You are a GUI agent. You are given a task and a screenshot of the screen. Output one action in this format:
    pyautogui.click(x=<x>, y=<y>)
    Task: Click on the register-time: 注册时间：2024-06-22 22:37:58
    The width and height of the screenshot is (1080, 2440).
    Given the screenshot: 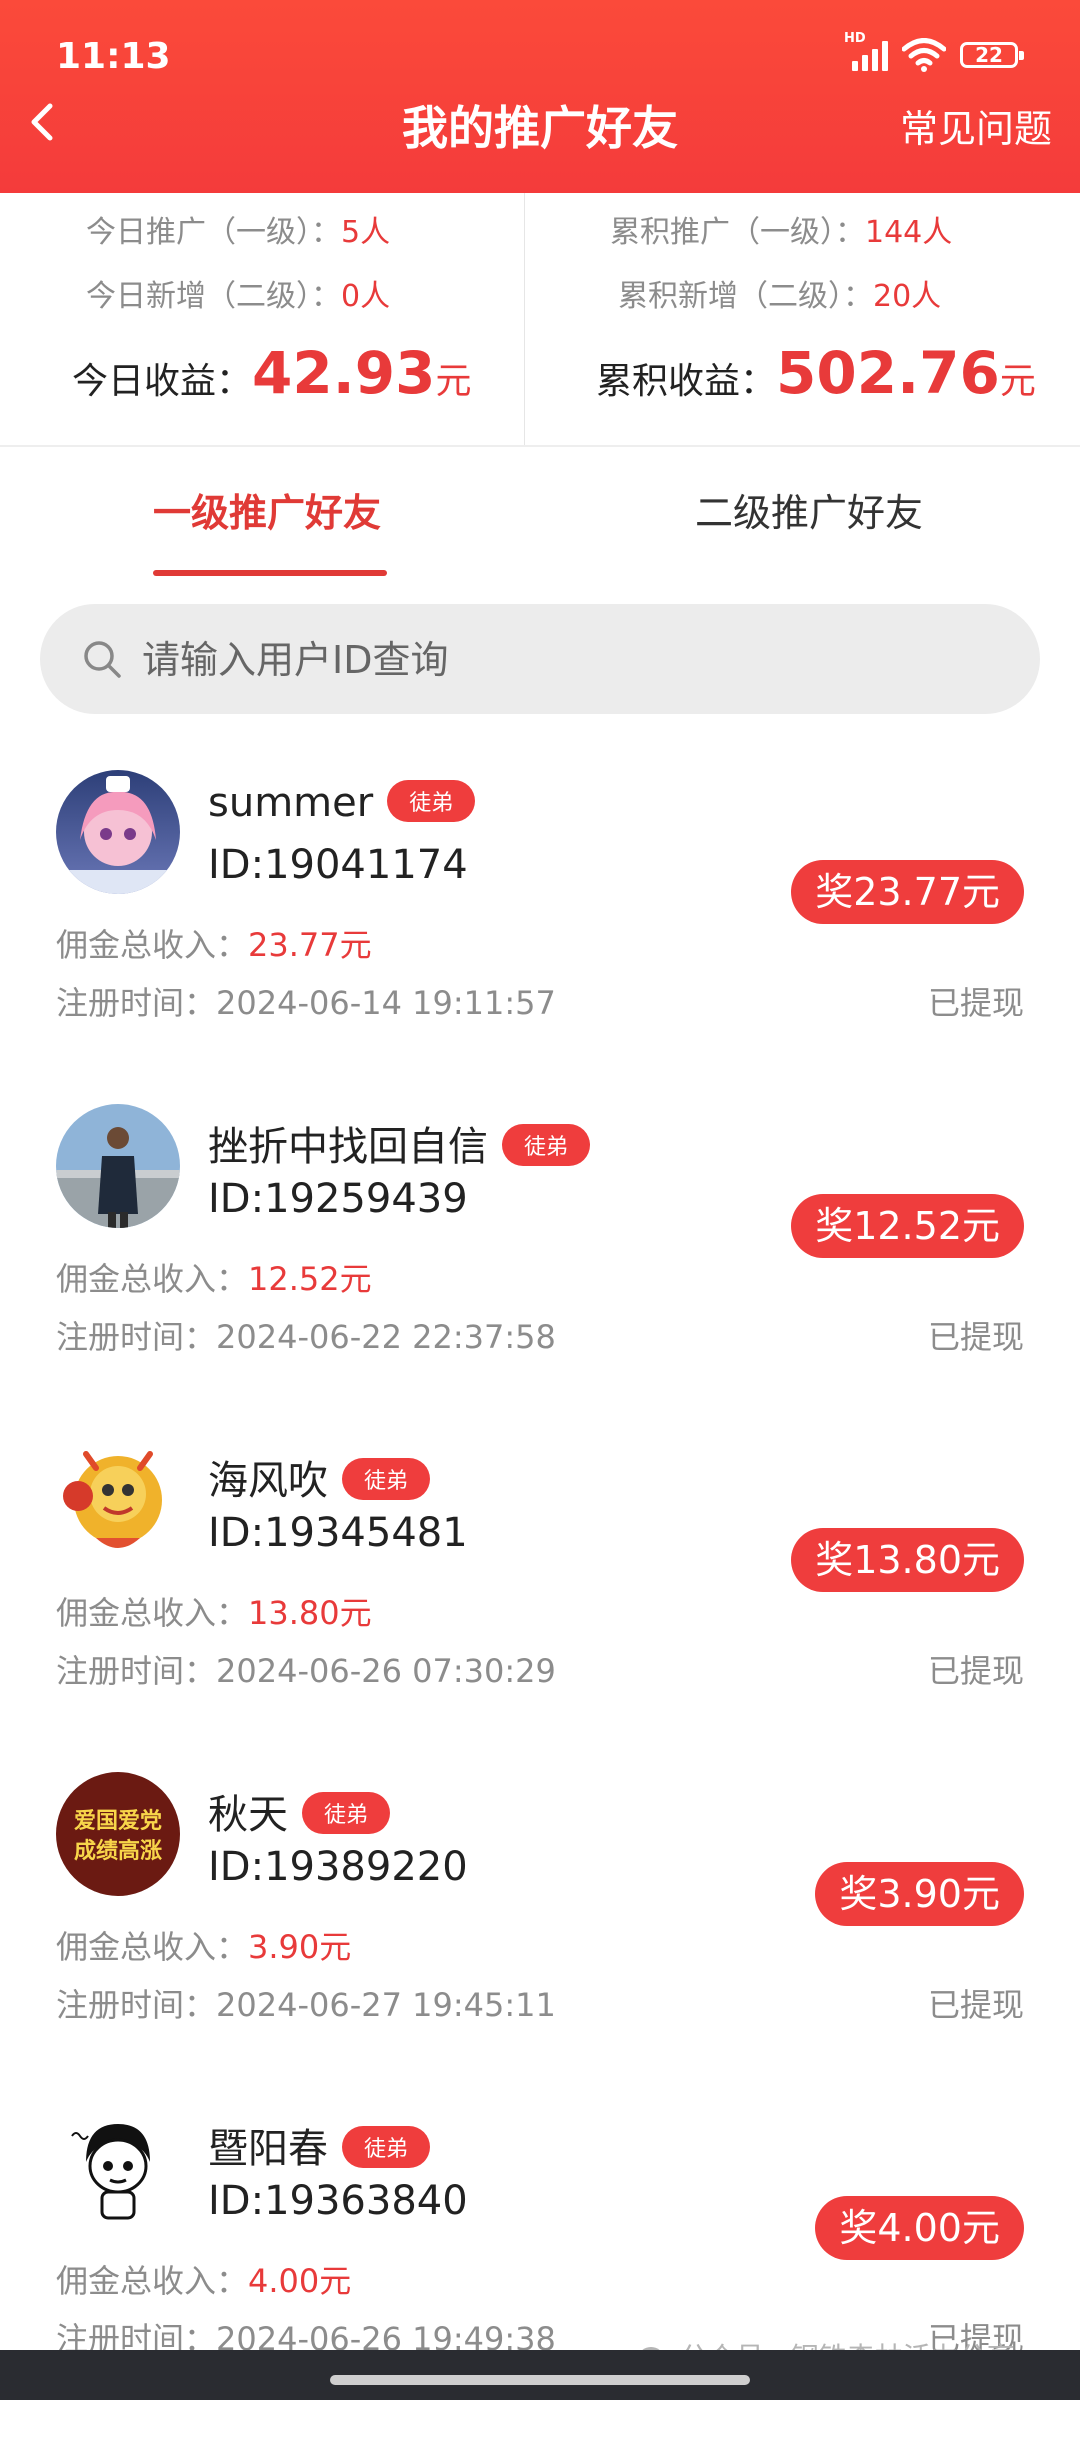 What is the action you would take?
    pyautogui.click(x=306, y=1335)
    